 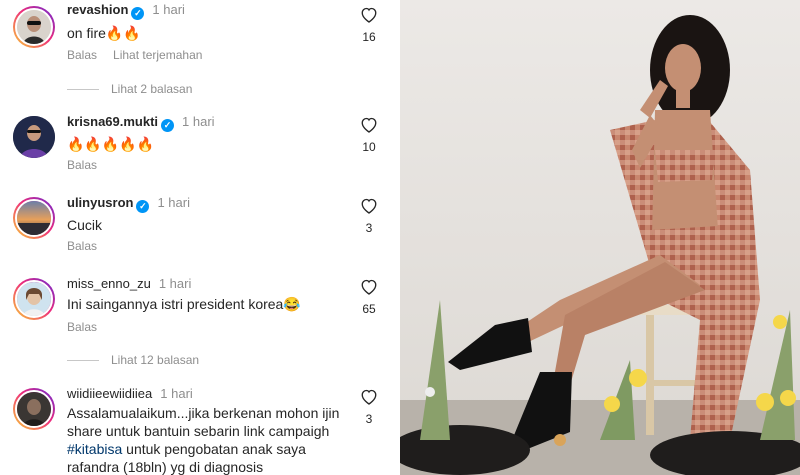 I want to click on like-button: 16, so click(x=369, y=25).